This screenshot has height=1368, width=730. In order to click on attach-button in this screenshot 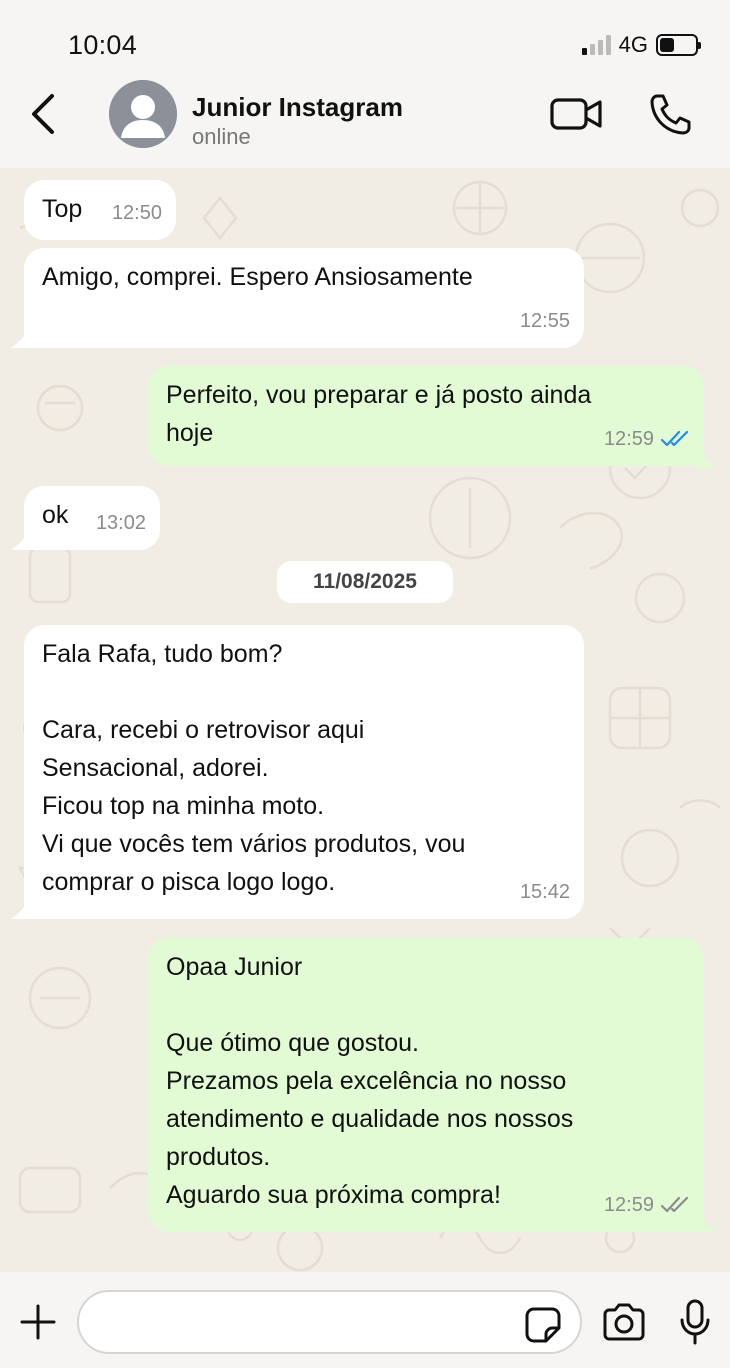, I will do `click(38, 1322)`.